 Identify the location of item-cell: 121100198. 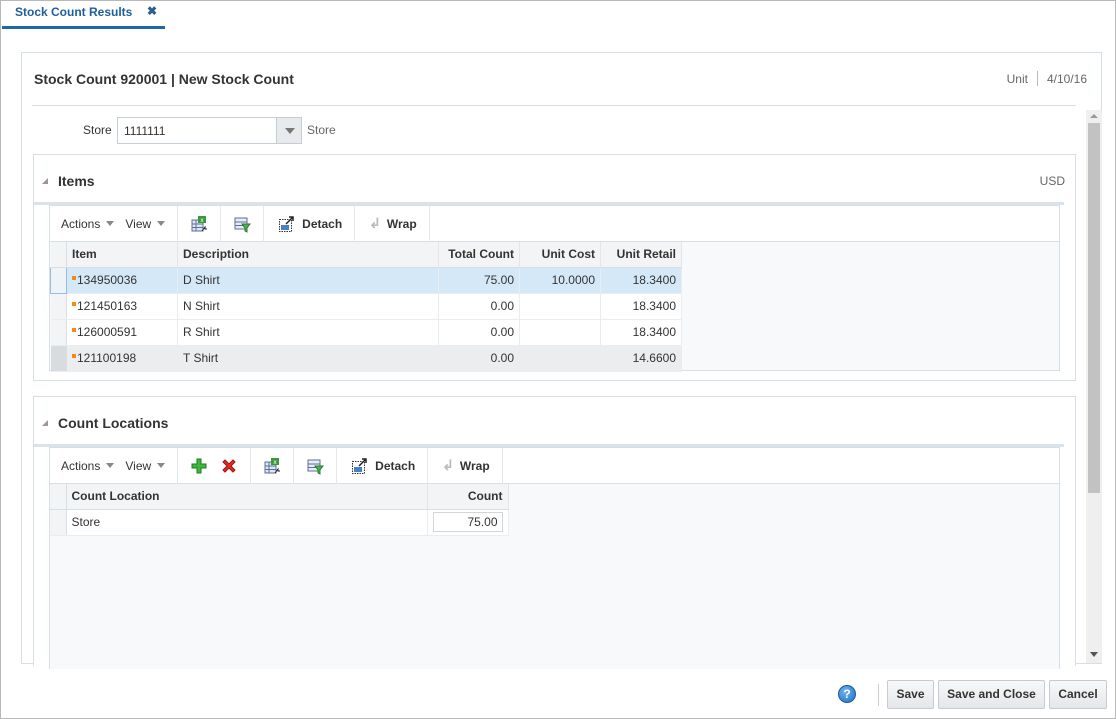
(122, 358).